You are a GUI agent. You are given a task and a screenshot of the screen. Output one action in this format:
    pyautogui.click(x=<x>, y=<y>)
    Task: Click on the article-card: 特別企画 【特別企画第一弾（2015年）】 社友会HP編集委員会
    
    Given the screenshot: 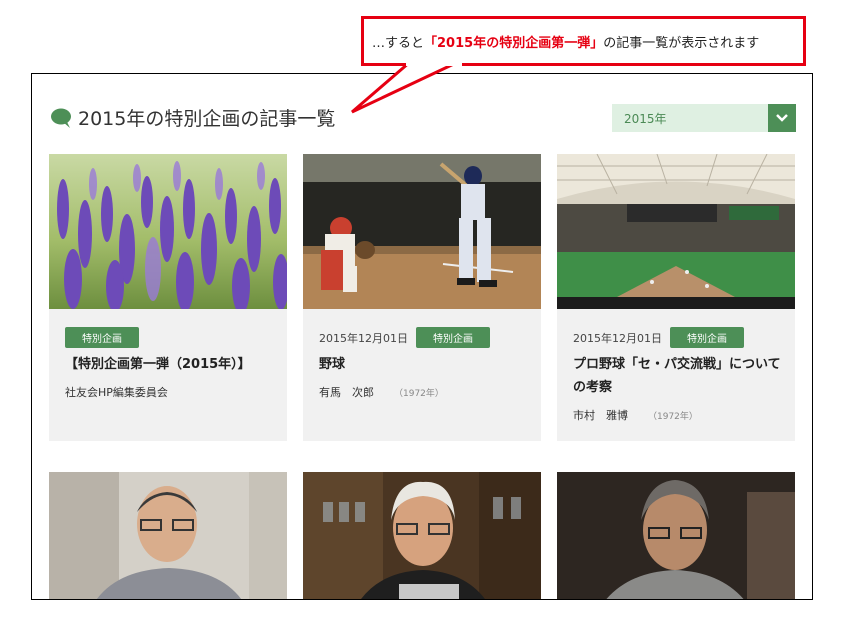 What is the action you would take?
    pyautogui.click(x=168, y=297)
    